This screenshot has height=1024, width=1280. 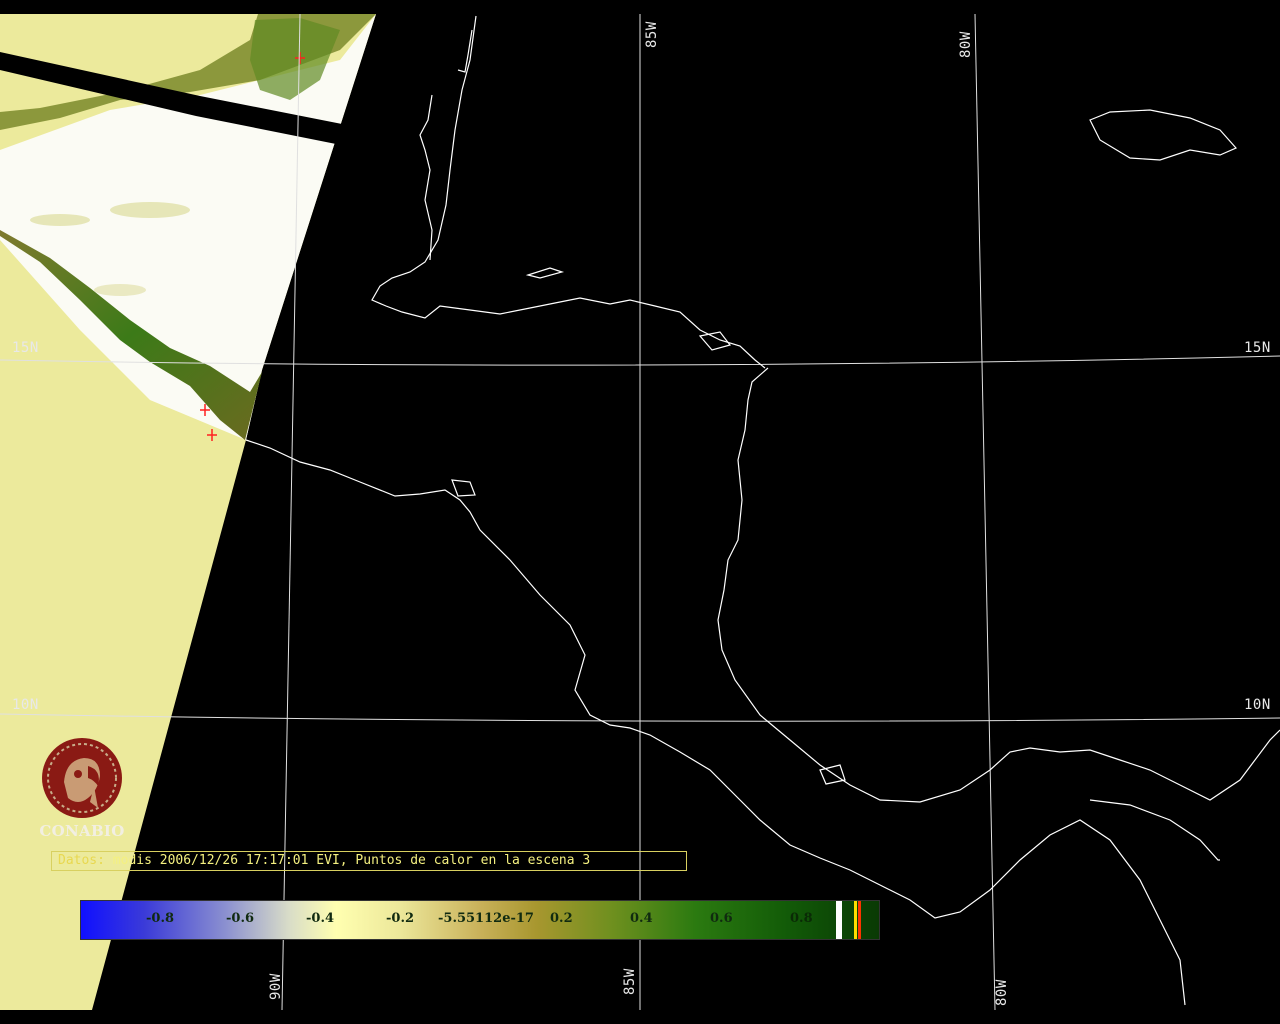 I want to click on lat-label-15n-right: 15N, so click(x=1257, y=348).